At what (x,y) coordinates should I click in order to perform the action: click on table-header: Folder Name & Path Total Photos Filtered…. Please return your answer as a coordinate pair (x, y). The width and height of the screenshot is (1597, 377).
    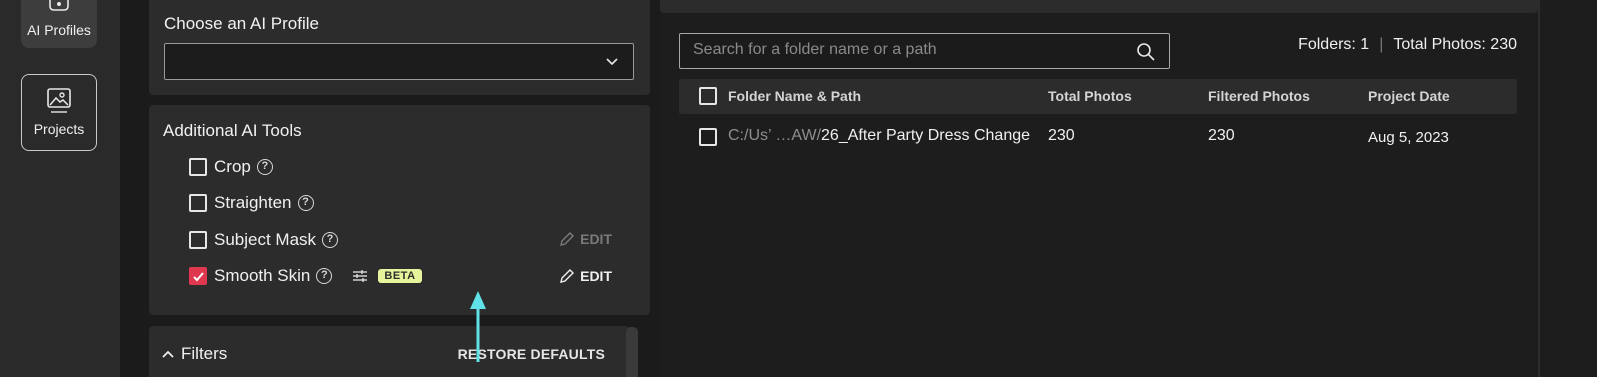
    Looking at the image, I should click on (1098, 96).